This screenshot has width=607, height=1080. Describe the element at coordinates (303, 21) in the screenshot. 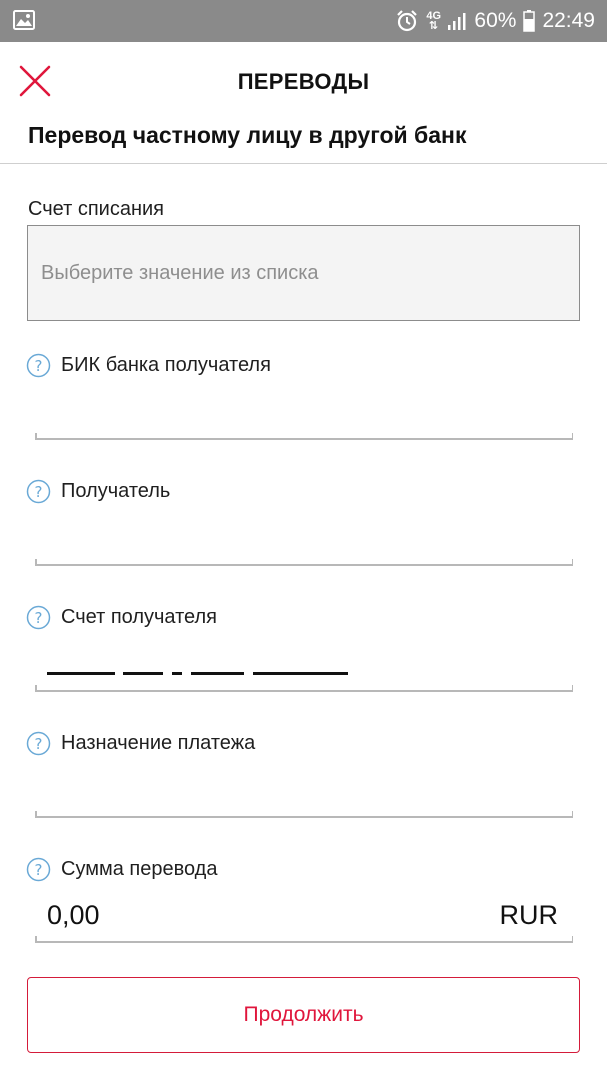

I see `status-bar: 4G ⇅ 60% 22:49` at that location.